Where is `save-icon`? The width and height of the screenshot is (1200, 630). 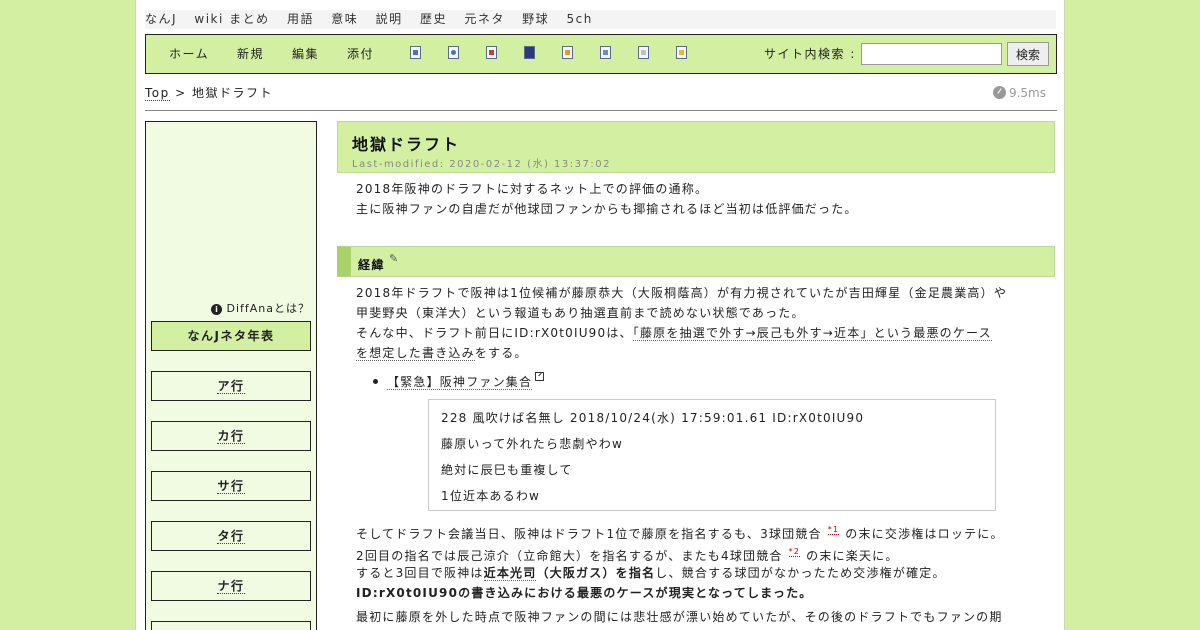 save-icon is located at coordinates (529, 52).